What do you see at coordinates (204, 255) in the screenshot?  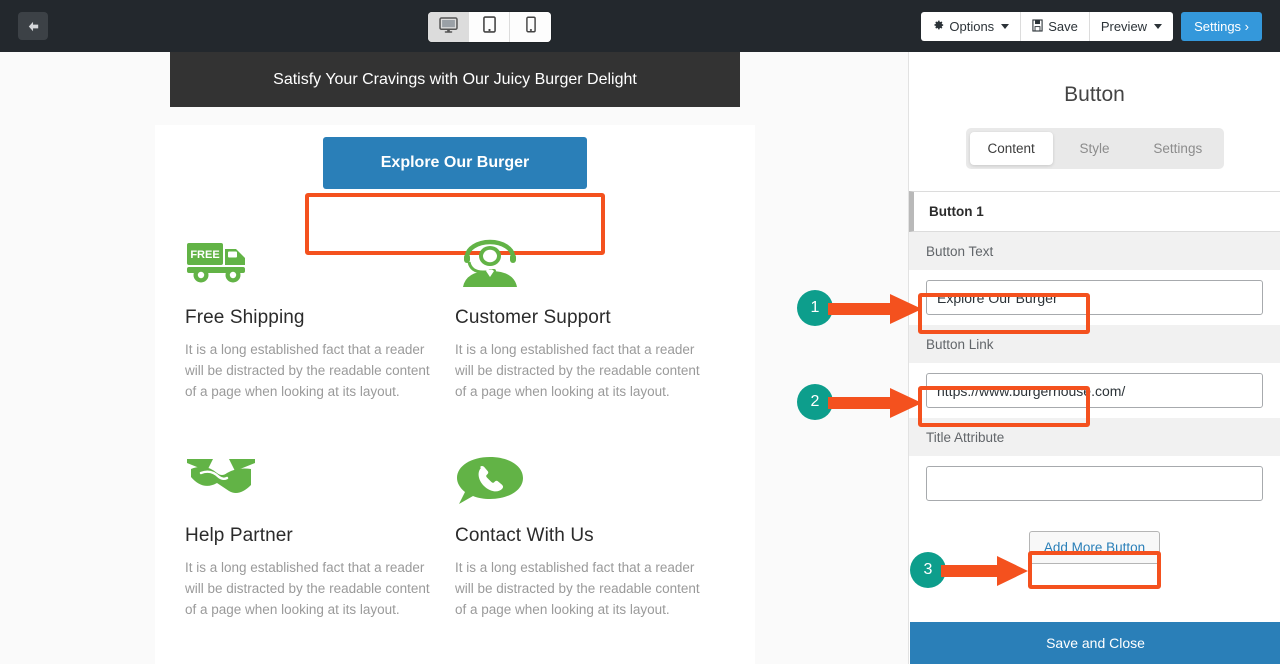 I see `svg-text: FREE` at bounding box center [204, 255].